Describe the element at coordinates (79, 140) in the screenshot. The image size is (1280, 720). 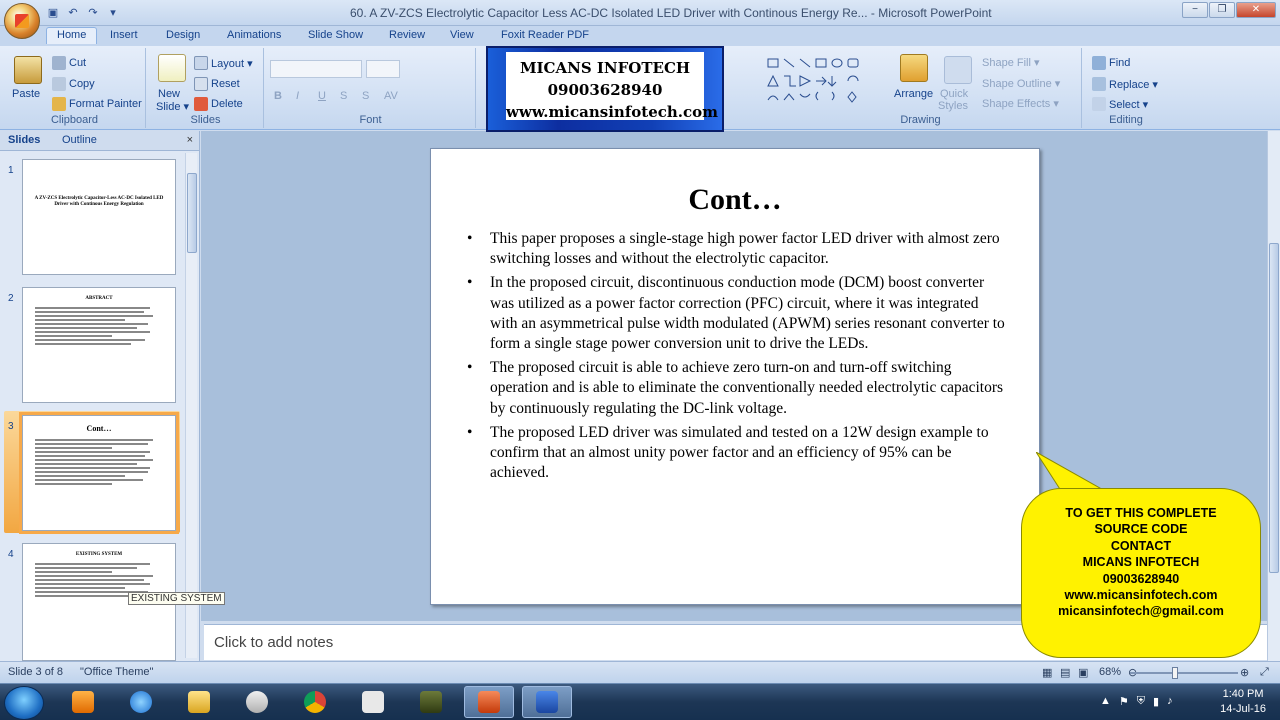
I see `tab-outline: Outline` at that location.